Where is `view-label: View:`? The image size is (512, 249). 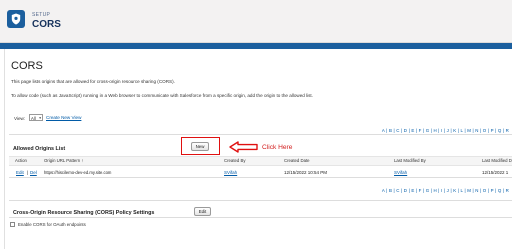 view-label: View: is located at coordinates (20, 118).